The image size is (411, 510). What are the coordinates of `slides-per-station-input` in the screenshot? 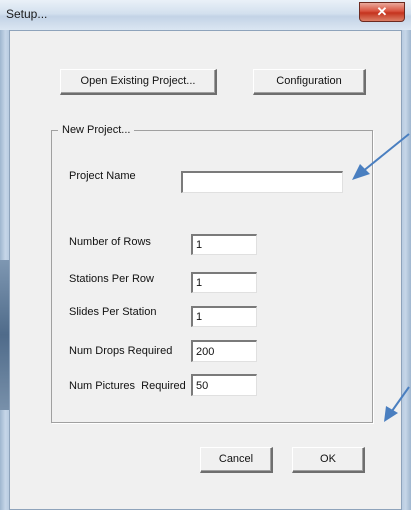 It's located at (224, 316).